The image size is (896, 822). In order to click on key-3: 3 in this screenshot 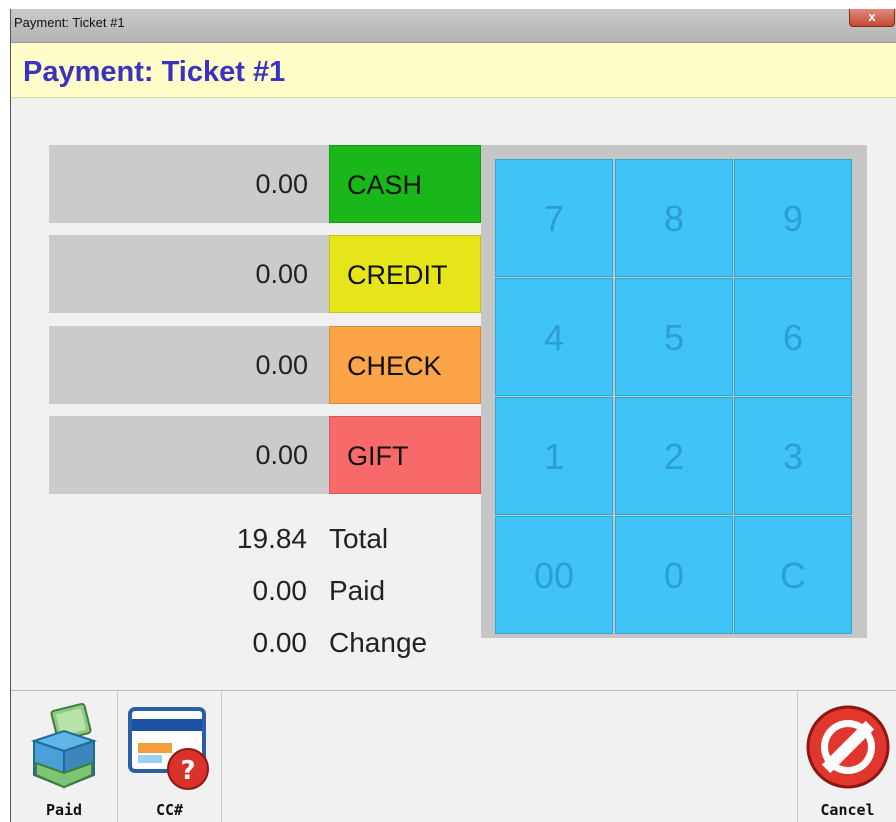, I will do `click(793, 456)`.